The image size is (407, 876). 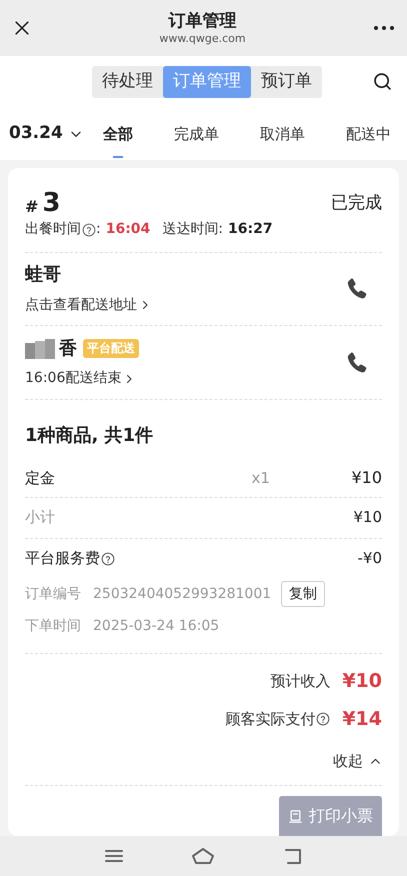 What do you see at coordinates (89, 436) in the screenshot?
I see `goods-summary: 1种商品, 共1件` at bounding box center [89, 436].